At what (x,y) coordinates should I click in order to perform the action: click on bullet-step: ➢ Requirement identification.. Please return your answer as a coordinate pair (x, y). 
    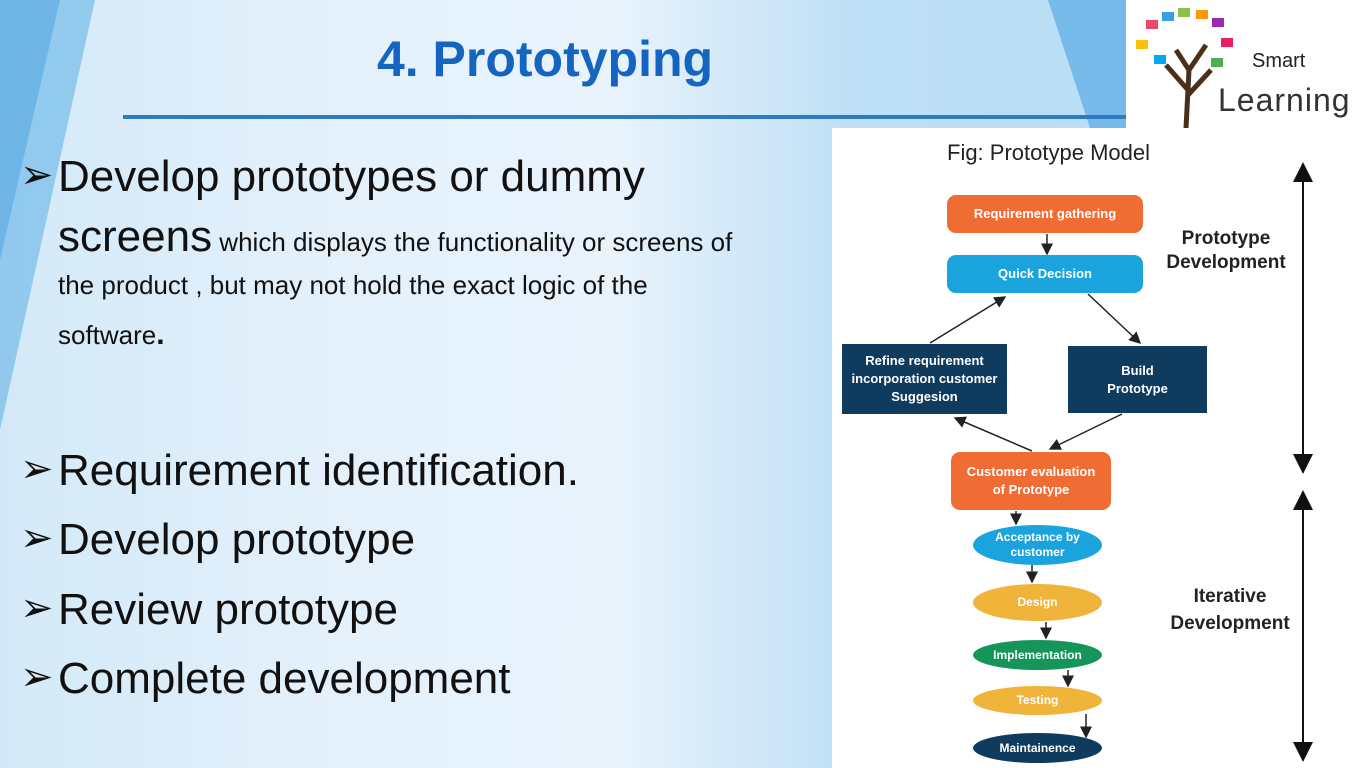
    Looking at the image, I should click on (299, 470).